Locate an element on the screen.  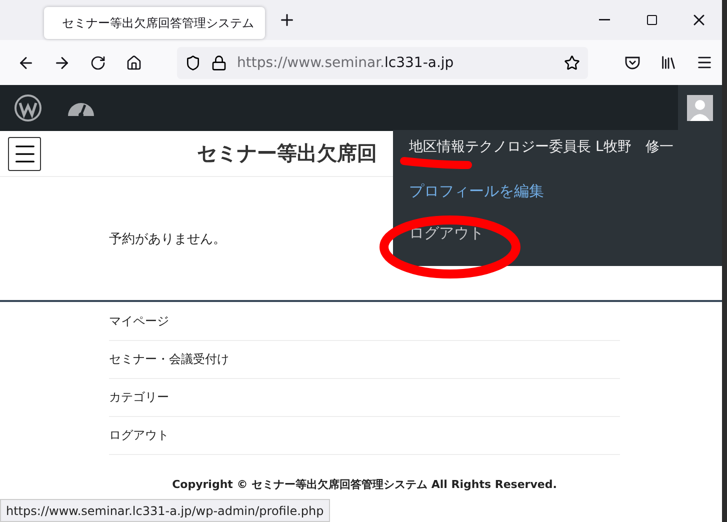
shield-icon is located at coordinates (193, 62).